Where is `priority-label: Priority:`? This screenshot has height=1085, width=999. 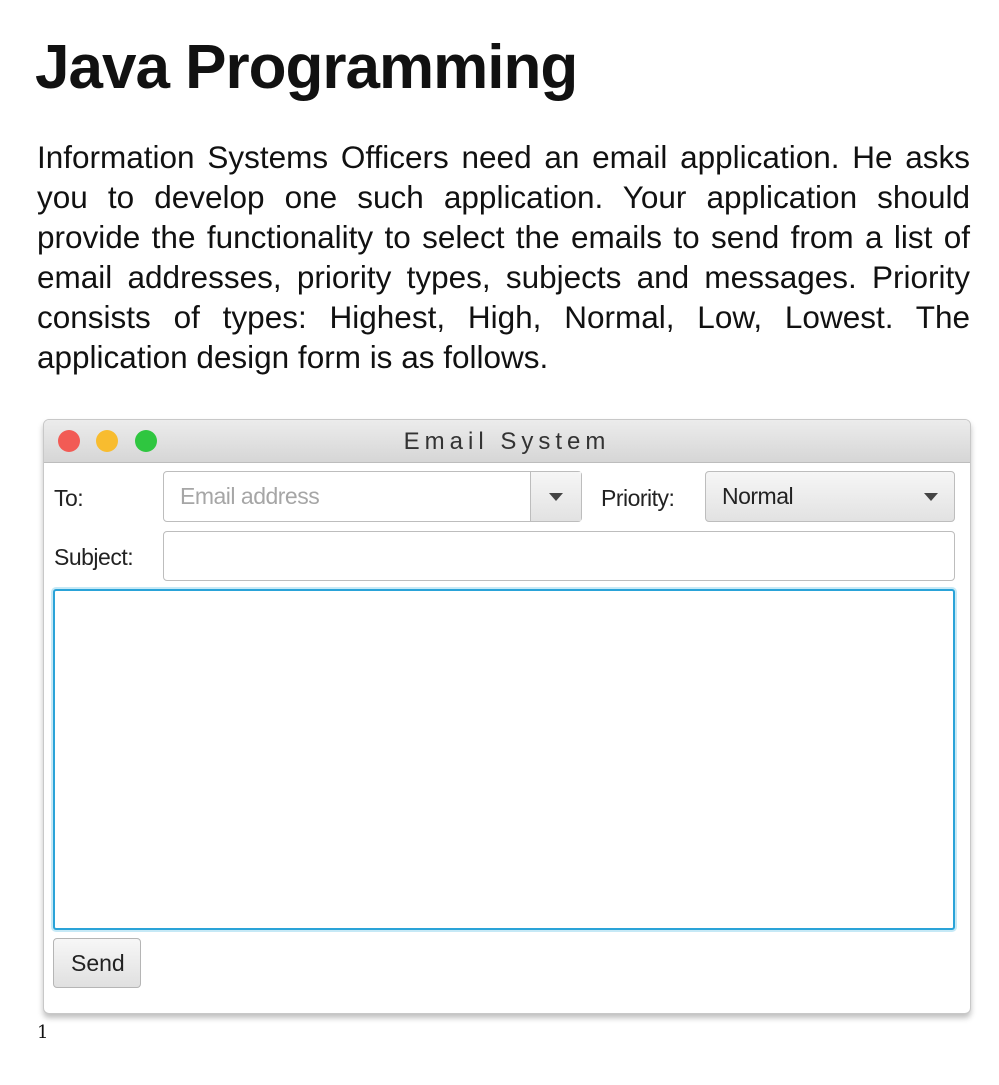
priority-label: Priority: is located at coordinates (638, 498).